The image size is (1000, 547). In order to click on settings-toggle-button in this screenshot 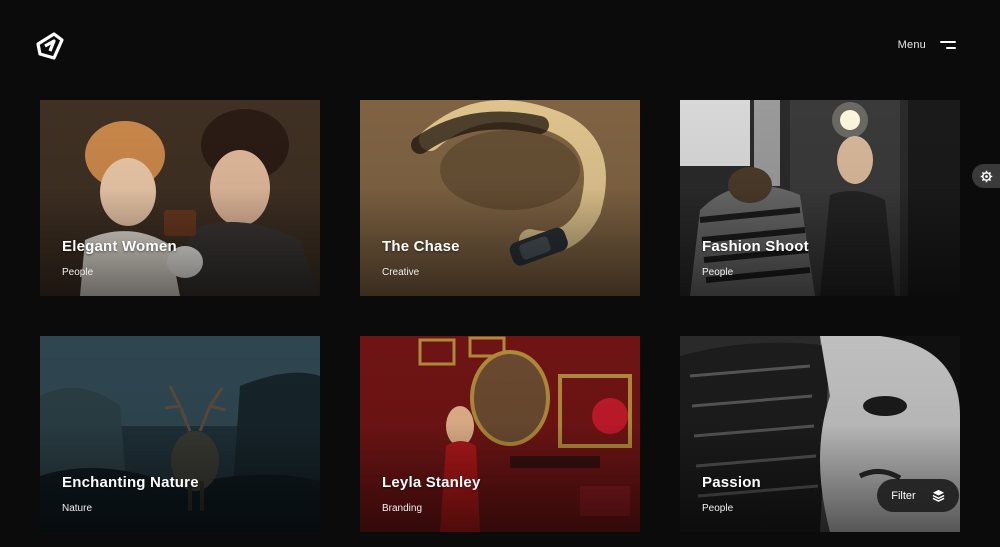, I will do `click(986, 176)`.